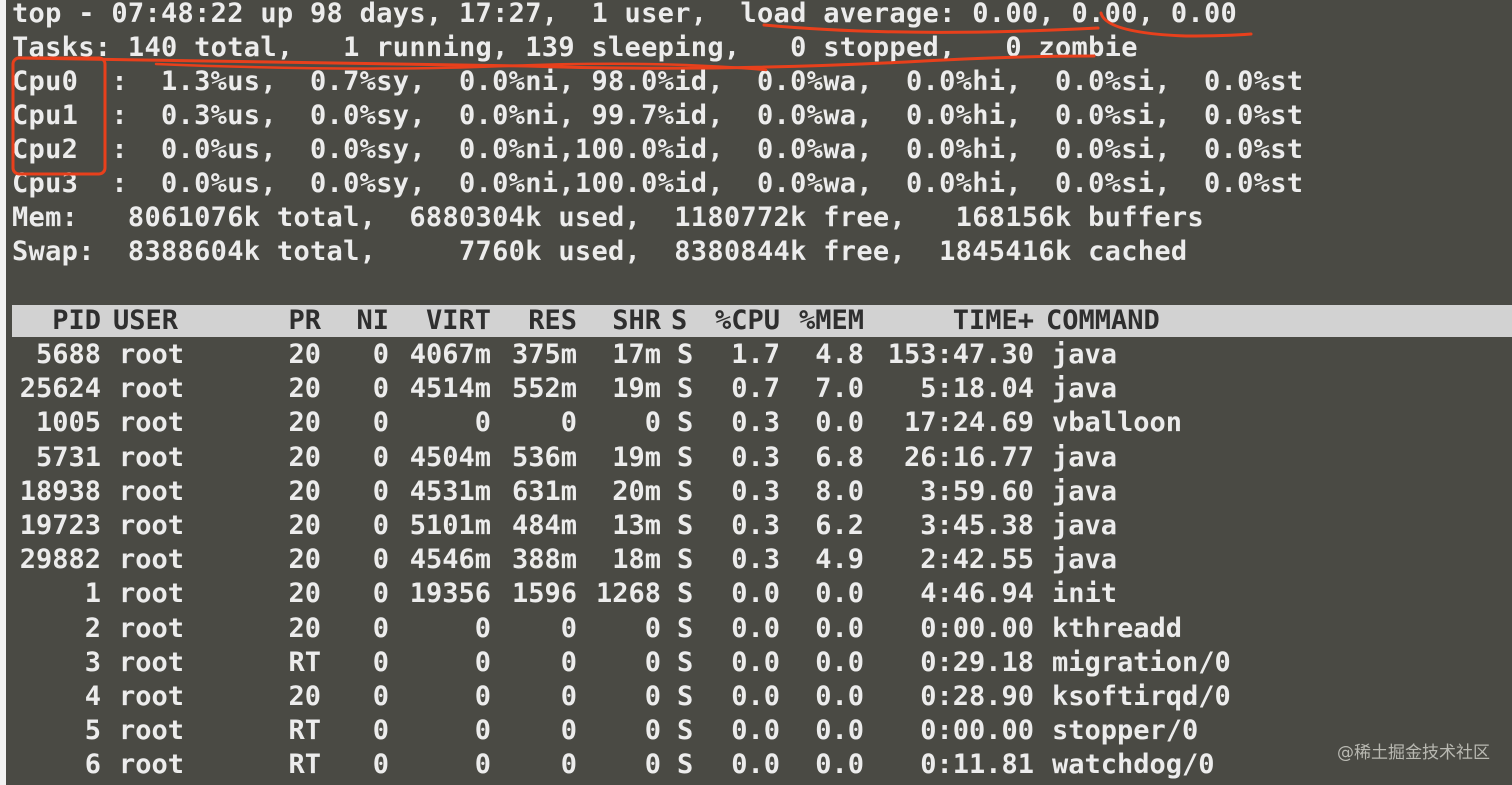 This screenshot has width=1512, height=785. What do you see at coordinates (762, 697) in the screenshot?
I see `process-row: 4 root 20 0 0 0 0 S 0.0 0.0 0:28.90 ksoftirqd/0` at bounding box center [762, 697].